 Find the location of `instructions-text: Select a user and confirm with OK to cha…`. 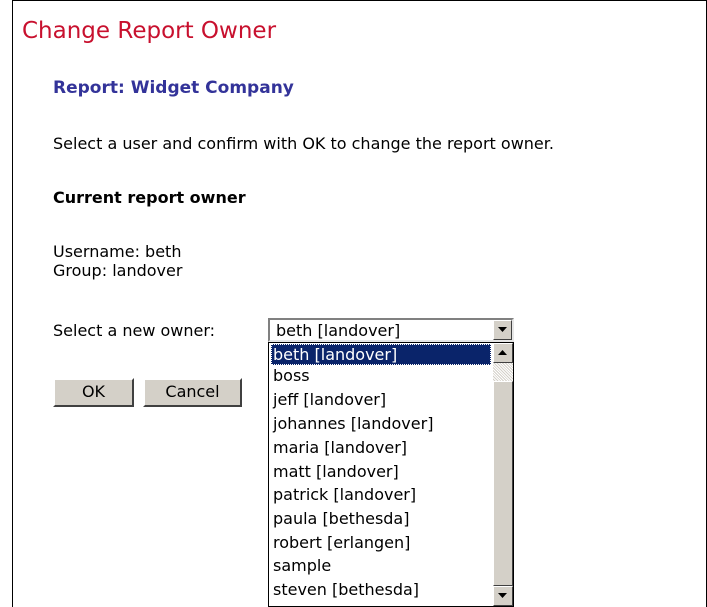

instructions-text: Select a user and confirm with OK to cha… is located at coordinates (303, 143).